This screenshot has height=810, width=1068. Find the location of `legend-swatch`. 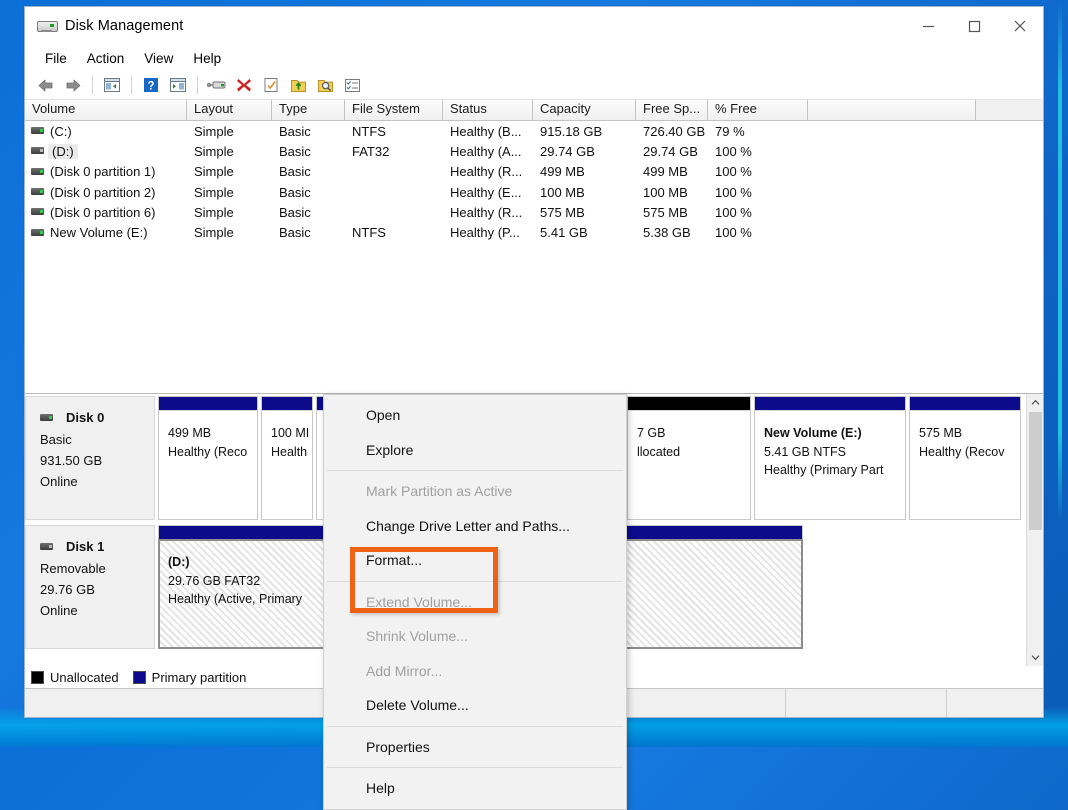

legend-swatch is located at coordinates (139, 677).